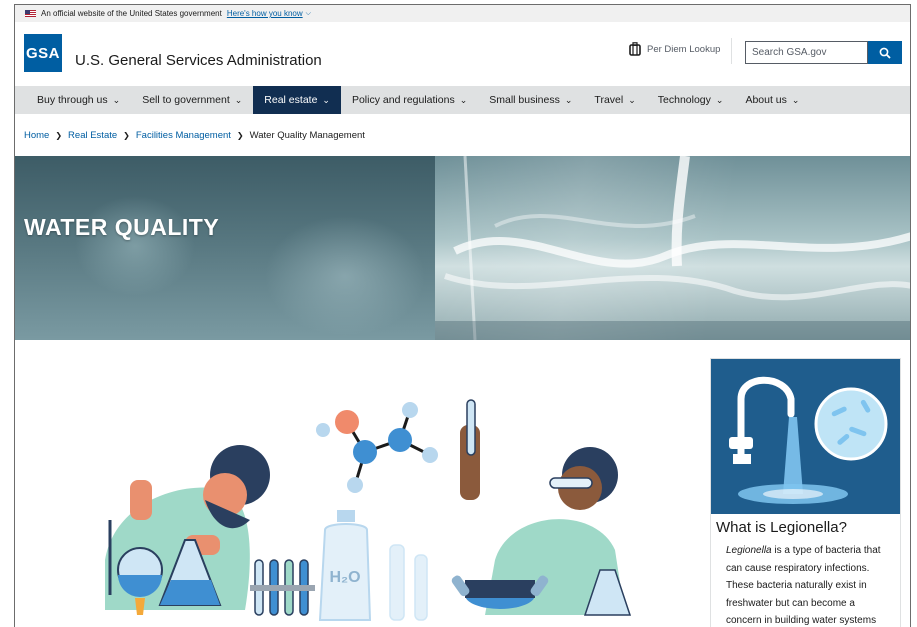 The image size is (917, 627). I want to click on agency-name: U.S. General Services Administration, so click(198, 60).